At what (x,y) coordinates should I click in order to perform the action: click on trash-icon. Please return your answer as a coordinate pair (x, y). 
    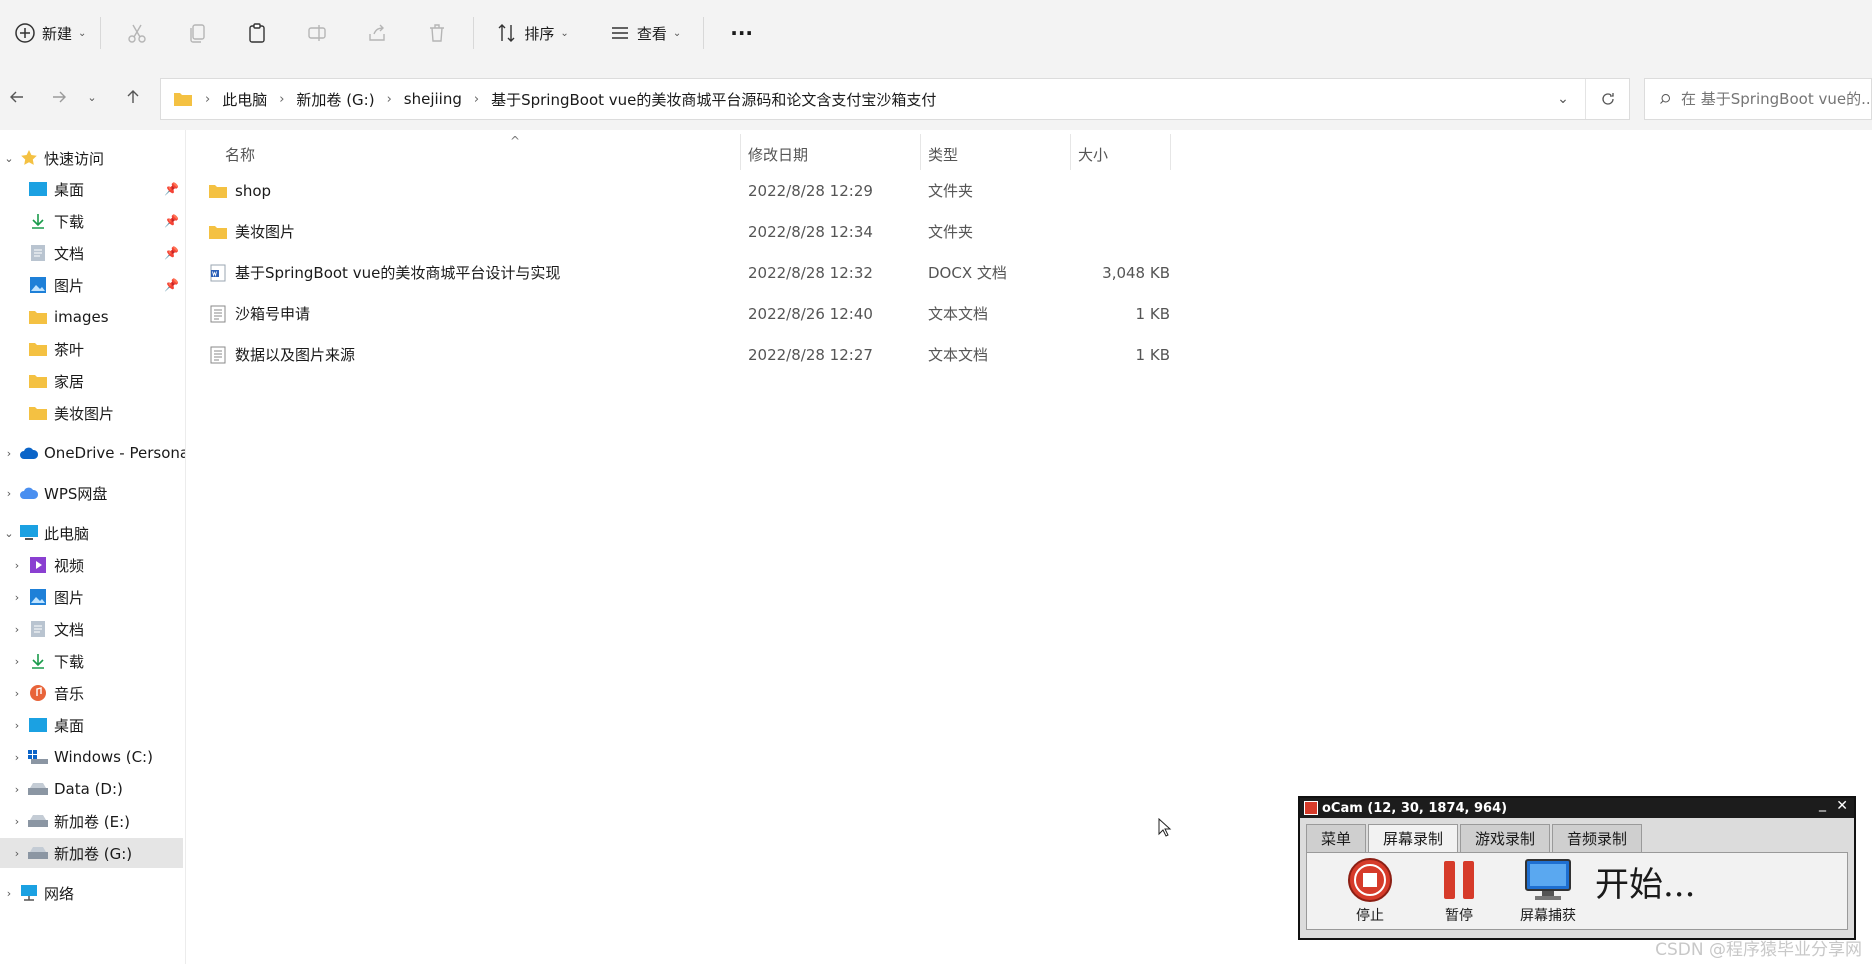
    Looking at the image, I should click on (437, 33).